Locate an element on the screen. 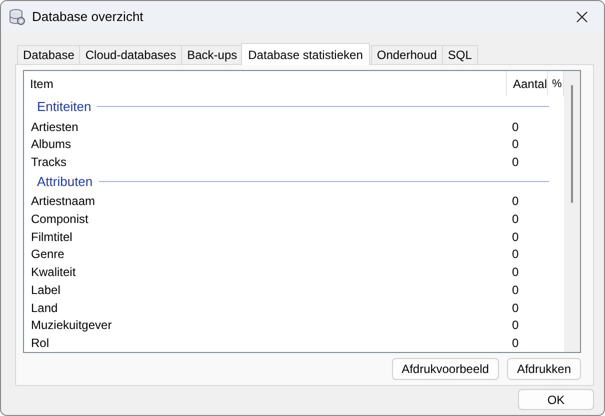  print-button: Afdrukvoorbeeld is located at coordinates (445, 369).